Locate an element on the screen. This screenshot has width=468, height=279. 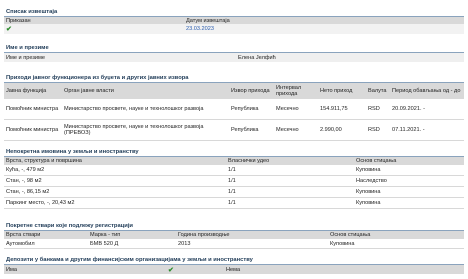
cell: 20.09.2021. - is located at coordinates (427, 109).